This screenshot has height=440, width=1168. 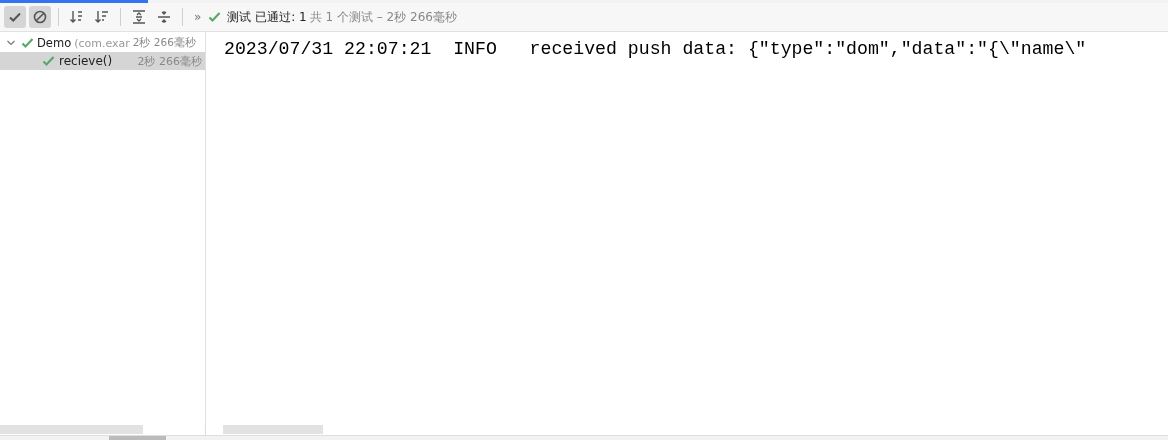 What do you see at coordinates (11, 43) in the screenshot?
I see `chevron-icon` at bounding box center [11, 43].